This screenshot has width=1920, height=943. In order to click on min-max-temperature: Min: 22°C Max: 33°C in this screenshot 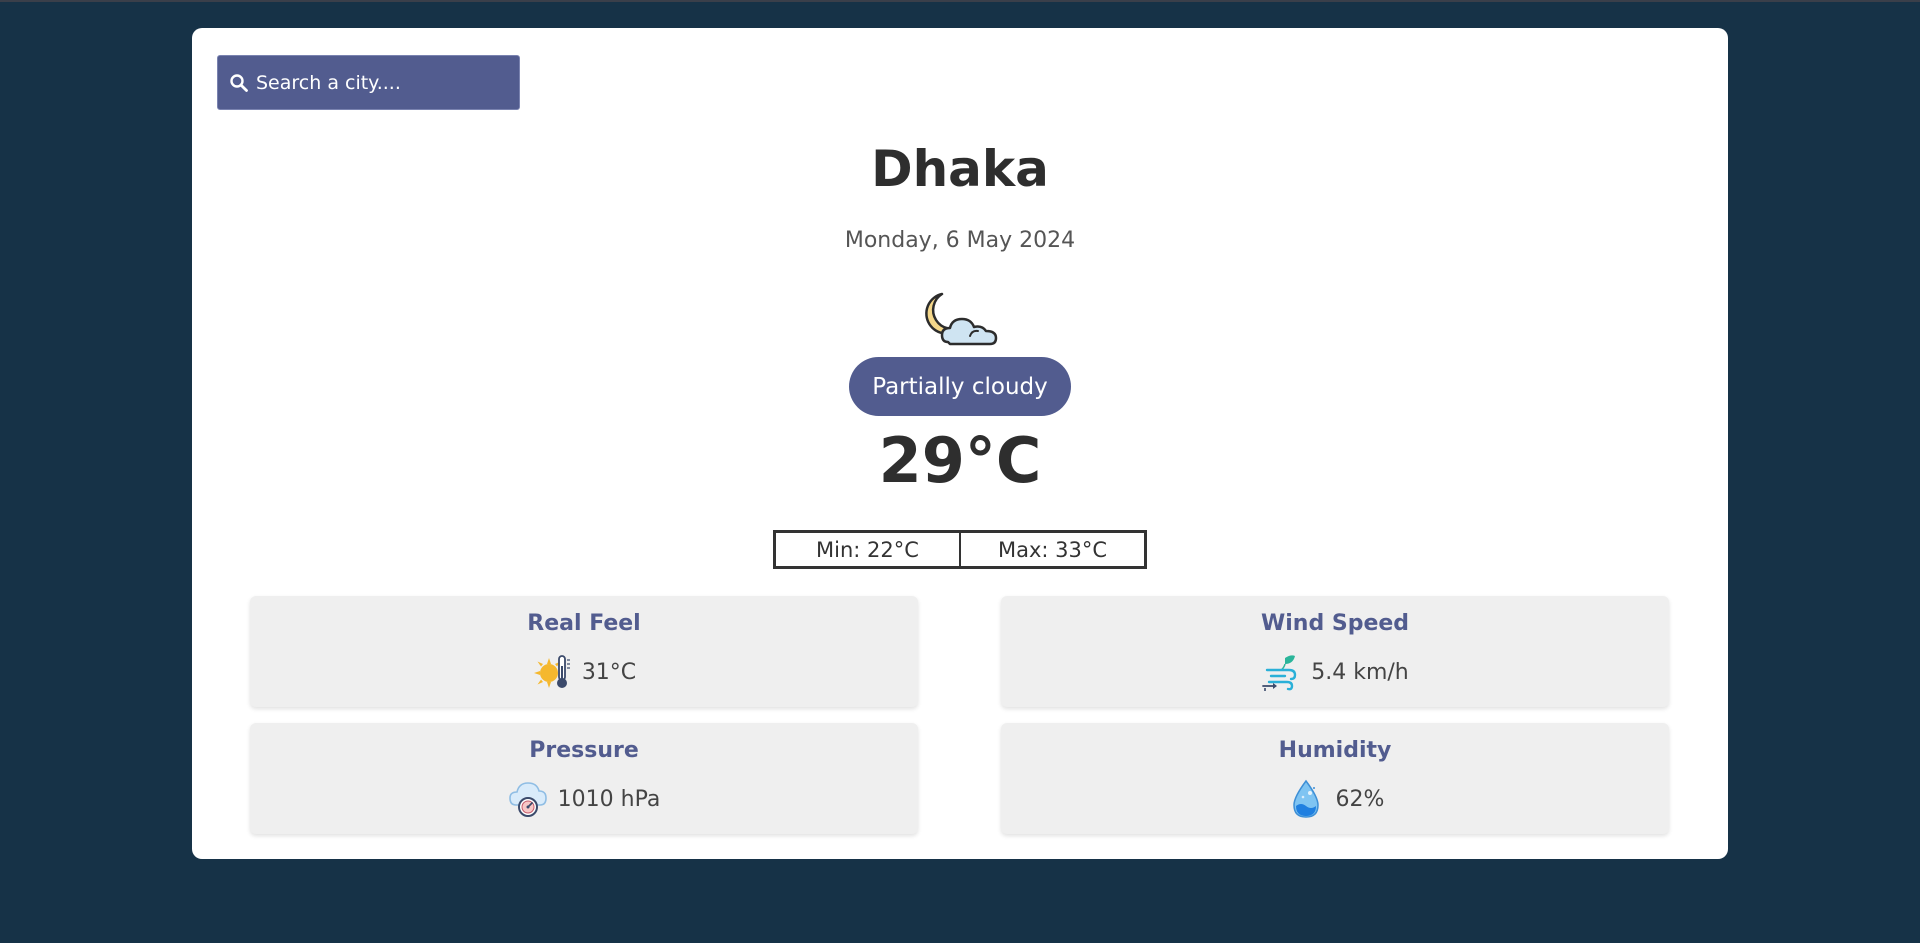, I will do `click(960, 549)`.